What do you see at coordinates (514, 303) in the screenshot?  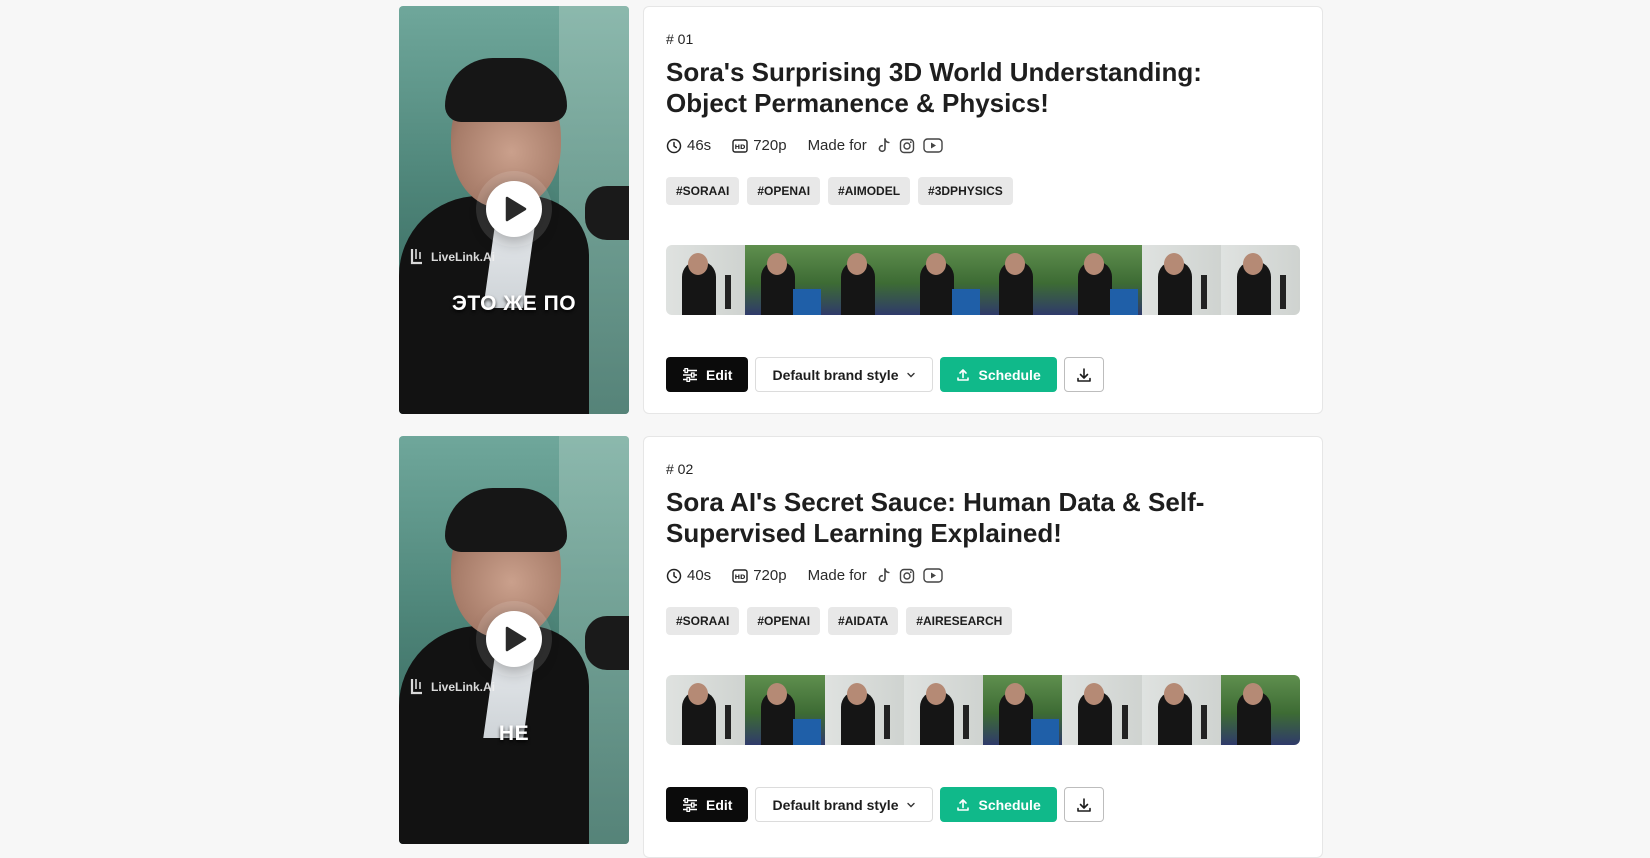 I see `video-caption: ЭТО ЖЕ ПО` at bounding box center [514, 303].